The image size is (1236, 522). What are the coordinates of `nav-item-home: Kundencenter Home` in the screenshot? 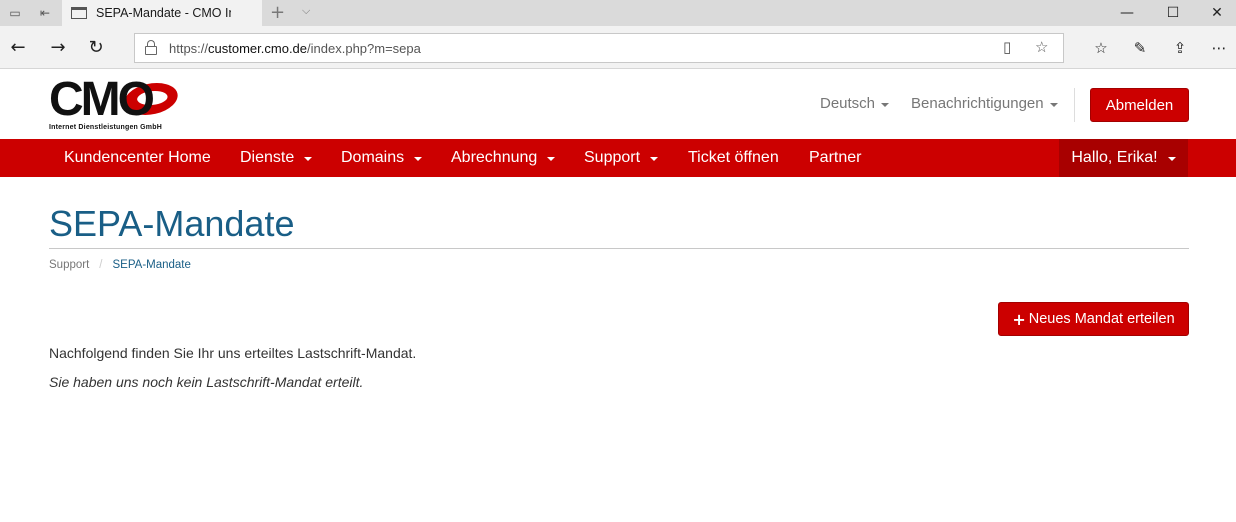 It's located at (137, 158).